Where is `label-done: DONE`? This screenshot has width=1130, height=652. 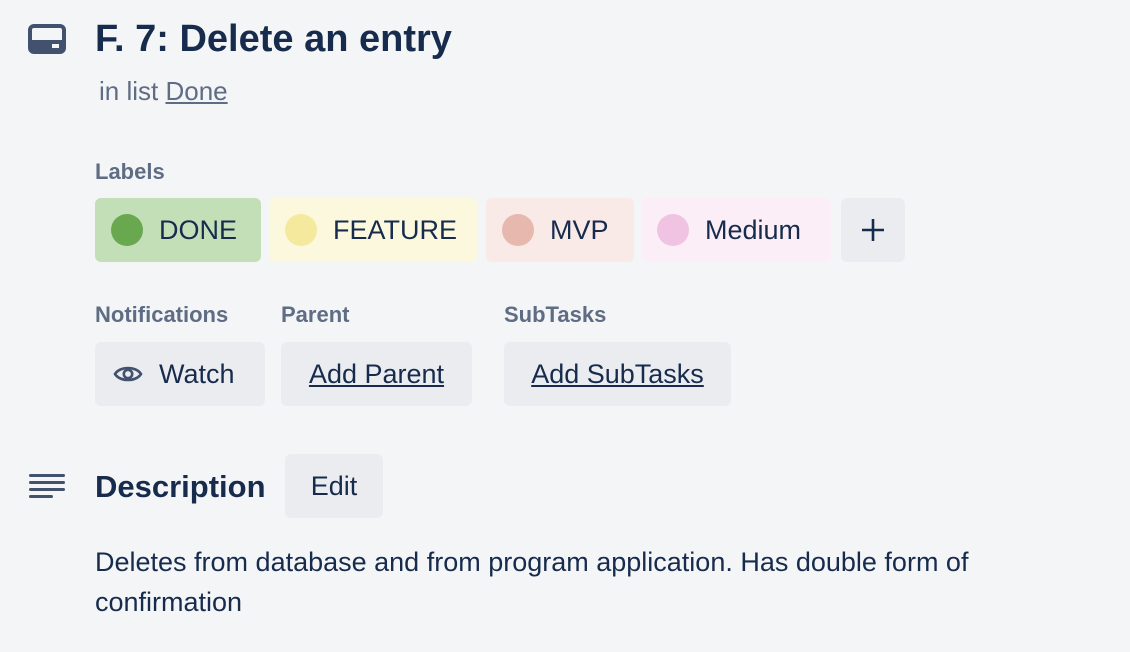
label-done: DONE is located at coordinates (178, 230).